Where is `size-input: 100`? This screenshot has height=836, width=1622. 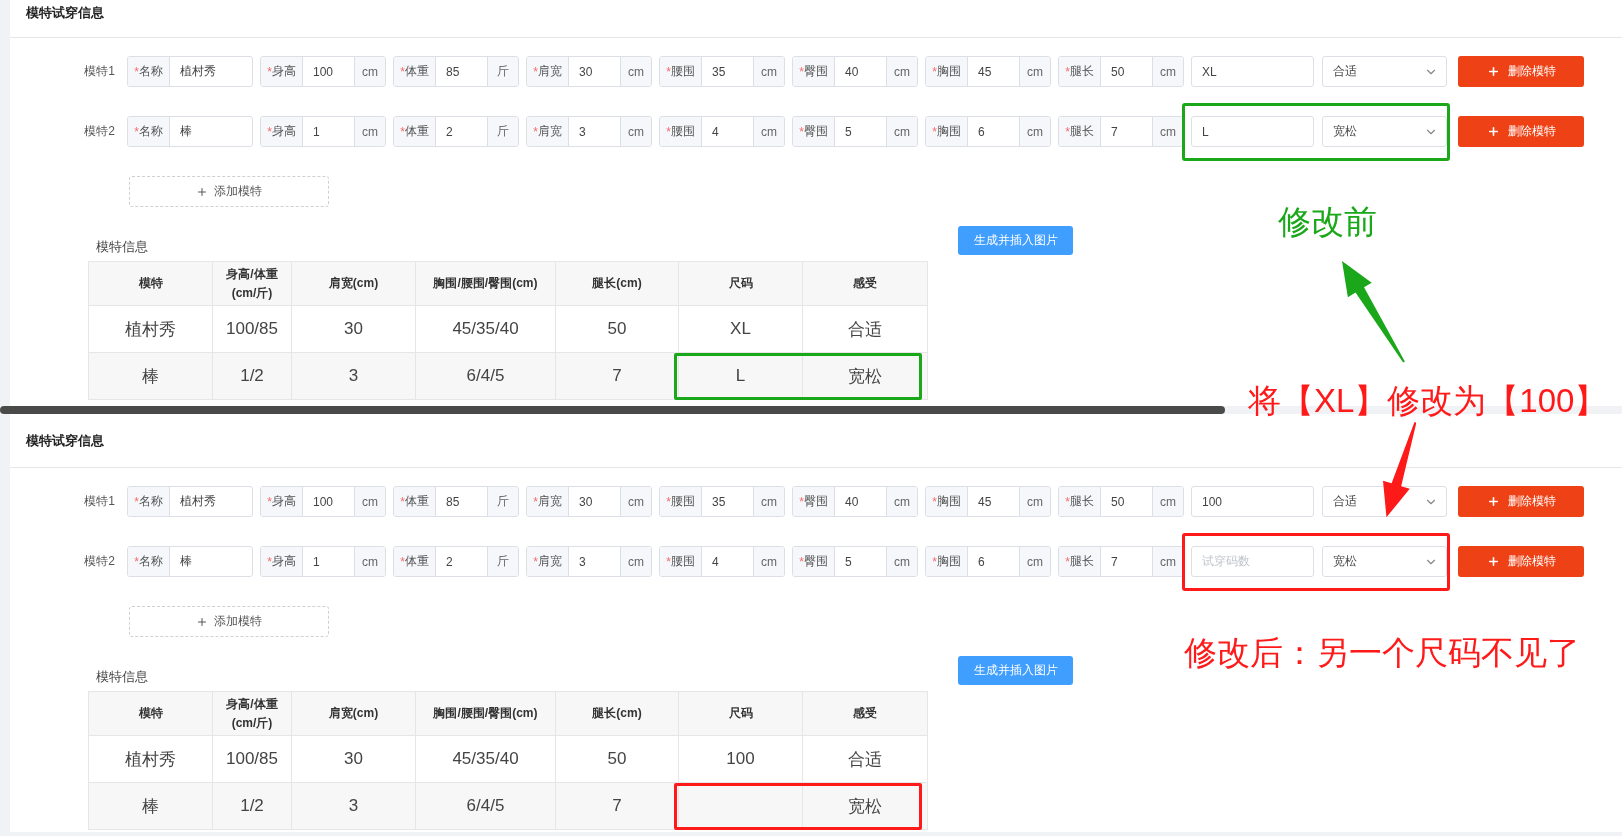 size-input: 100 is located at coordinates (1252, 501).